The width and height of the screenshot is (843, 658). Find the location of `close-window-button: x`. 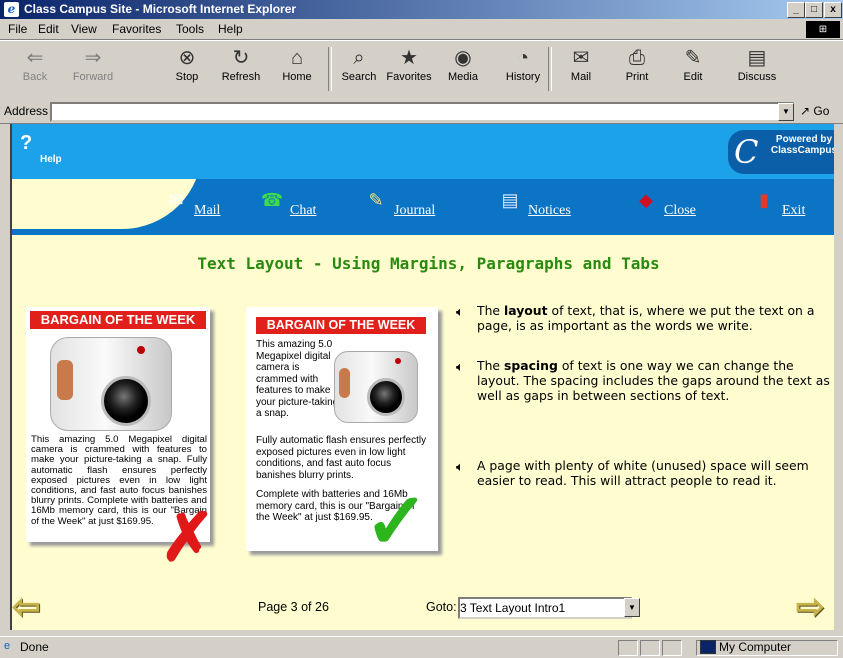

close-window-button: x is located at coordinates (833, 10).